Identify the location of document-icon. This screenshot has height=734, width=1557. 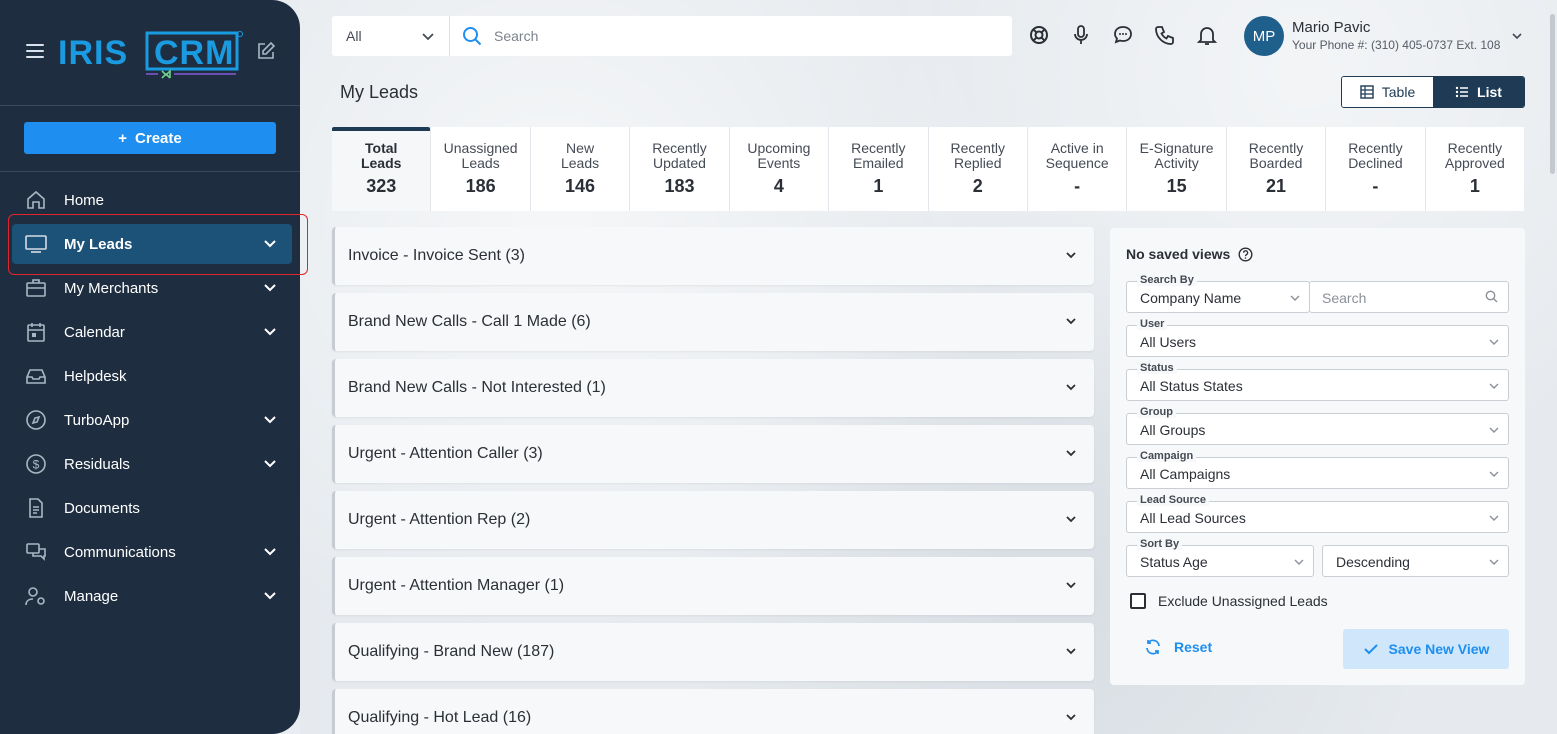
(36, 508).